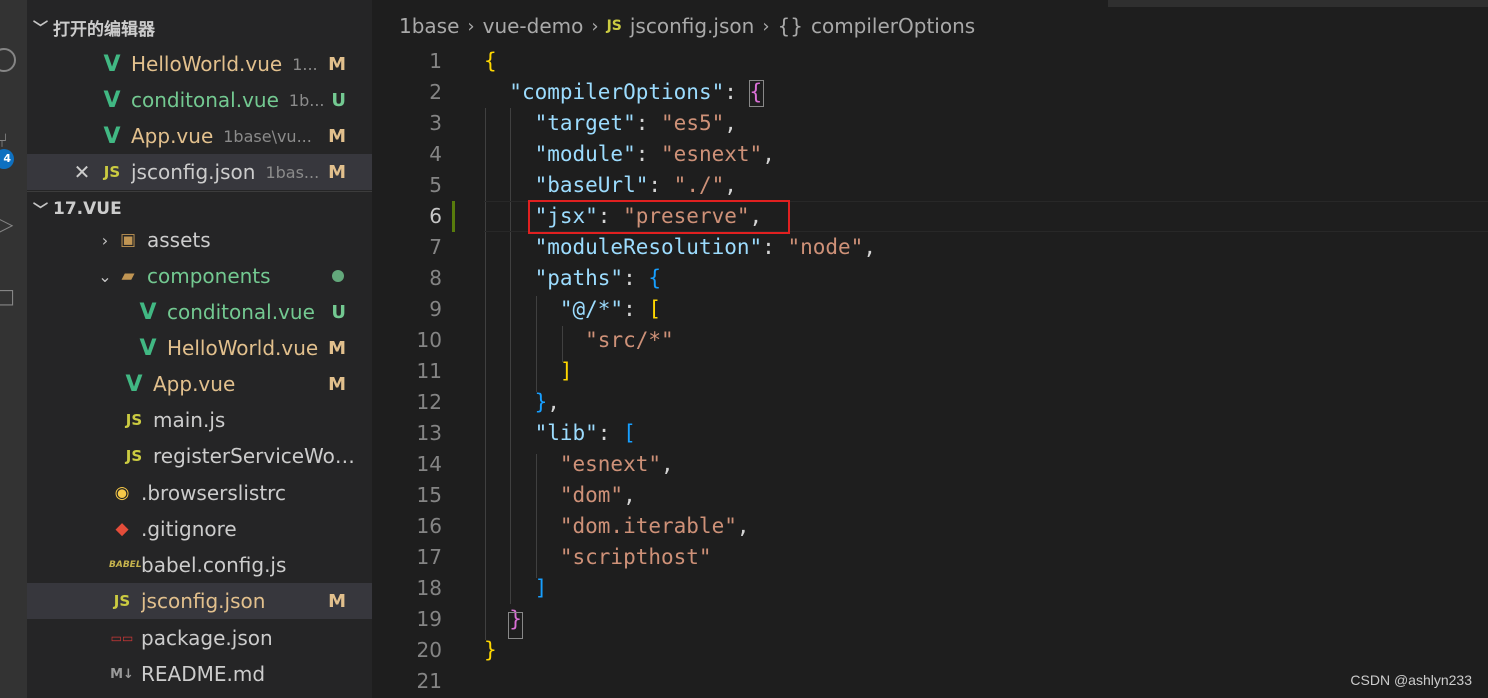 The image size is (1488, 698). I want to click on open-editor-item: V HelloWorld.vue 1... M, so click(199, 64).